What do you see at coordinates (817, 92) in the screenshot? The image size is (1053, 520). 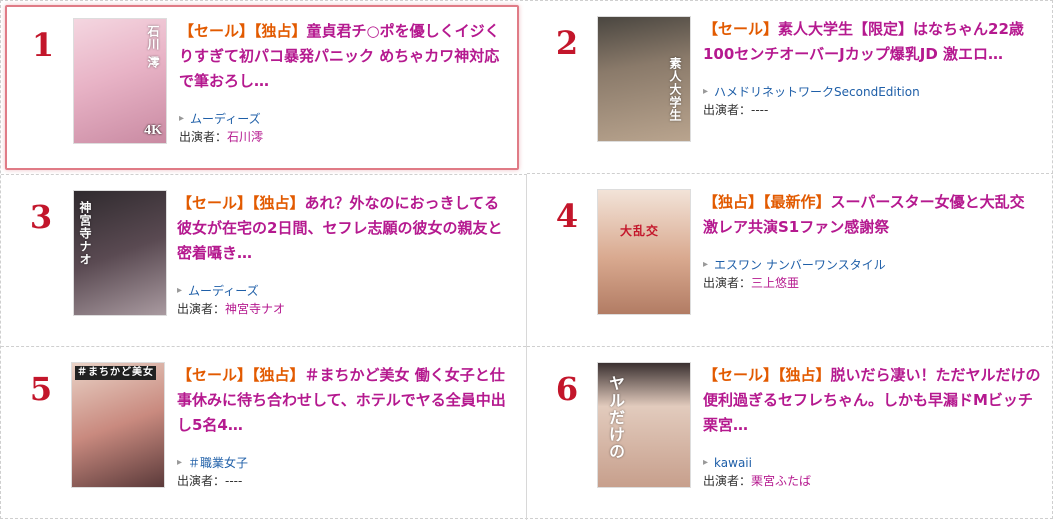 I see `maker-name: ハメドリネットワークSecondEdition` at bounding box center [817, 92].